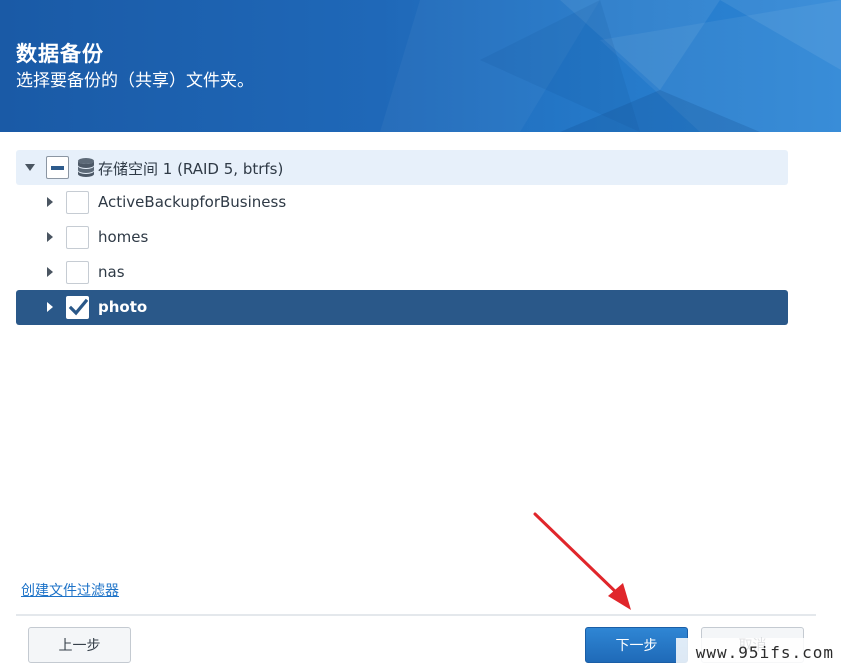 The width and height of the screenshot is (841, 668). Describe the element at coordinates (70, 590) in the screenshot. I see `create-file-filter-link: 创建文件过滤器` at that location.